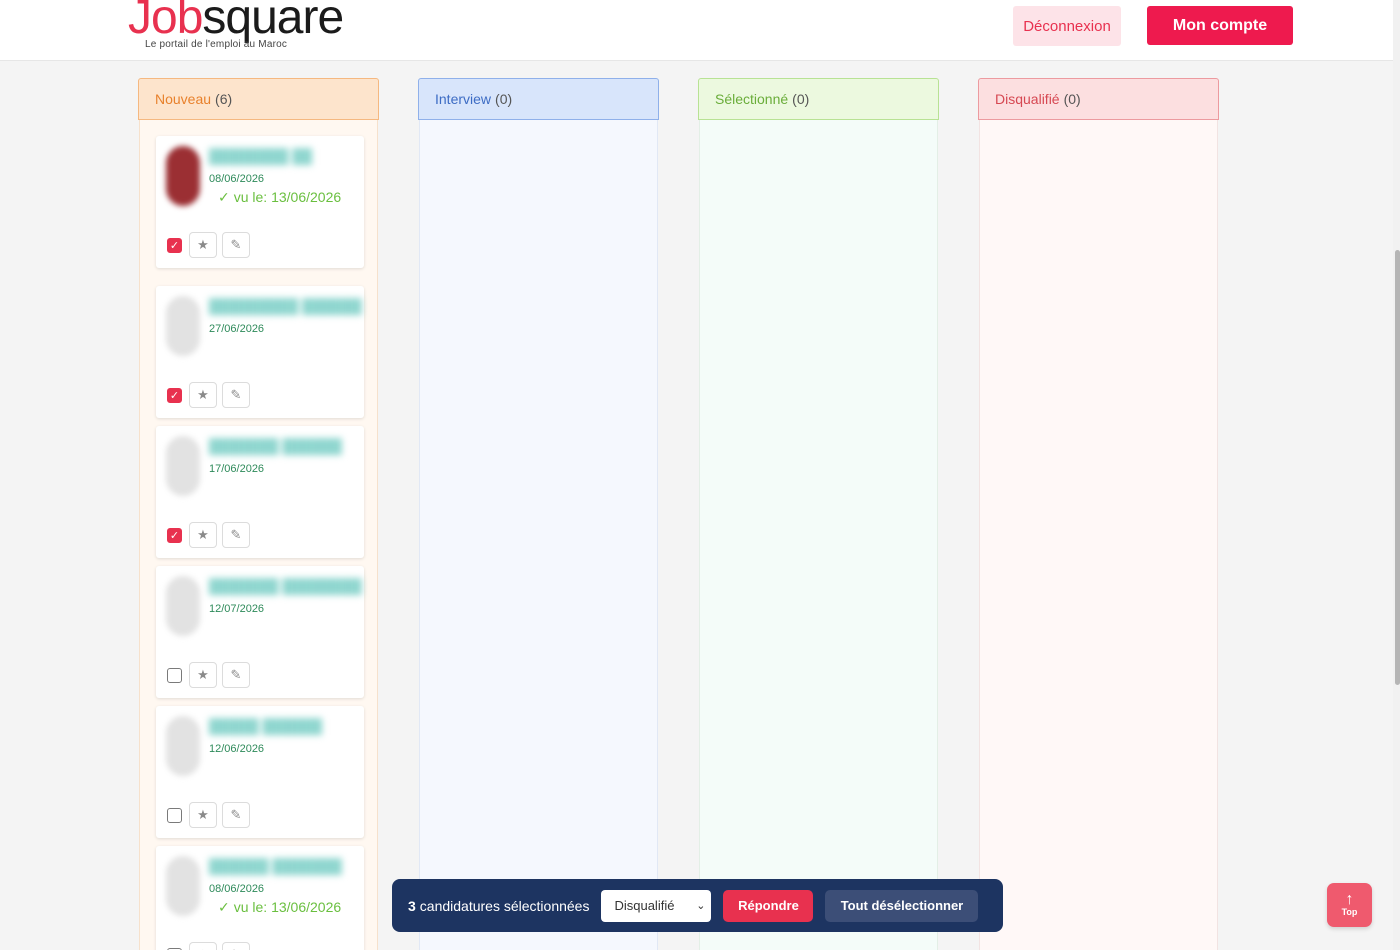 The width and height of the screenshot is (1400, 950). I want to click on column-body-interview, so click(538, 535).